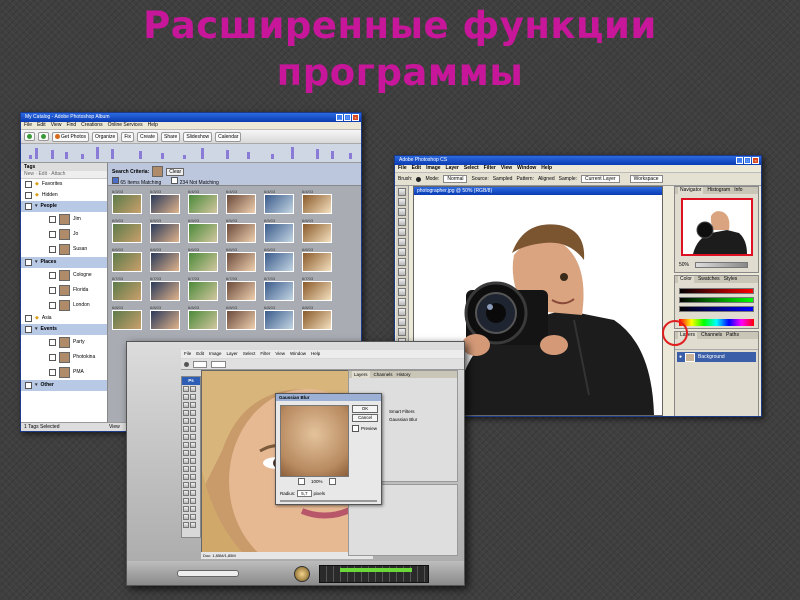 This screenshot has width=800, height=600. Describe the element at coordinates (328, 501) in the screenshot. I see `radius-slider` at that location.